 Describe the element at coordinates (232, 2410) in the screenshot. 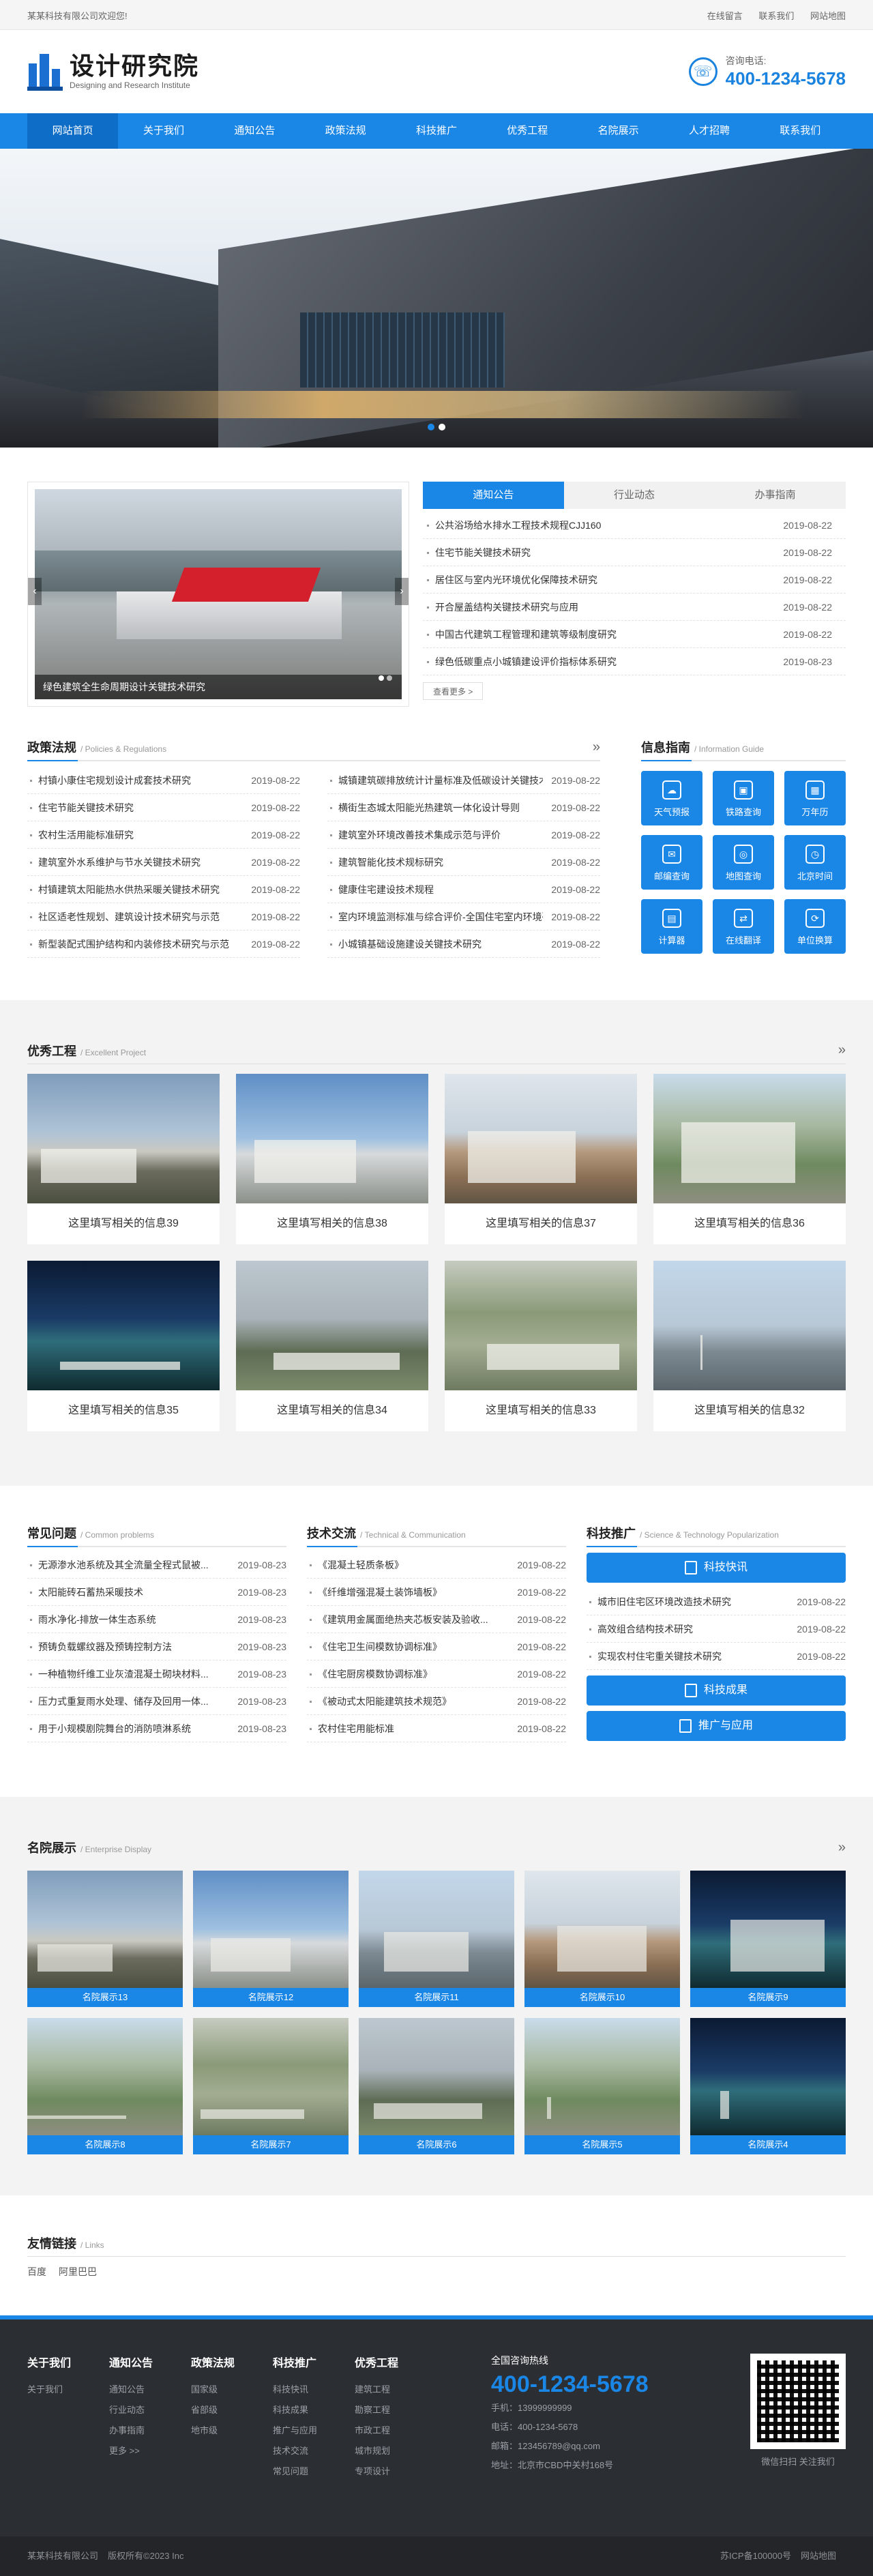

I see `footer-link: 省部级` at that location.